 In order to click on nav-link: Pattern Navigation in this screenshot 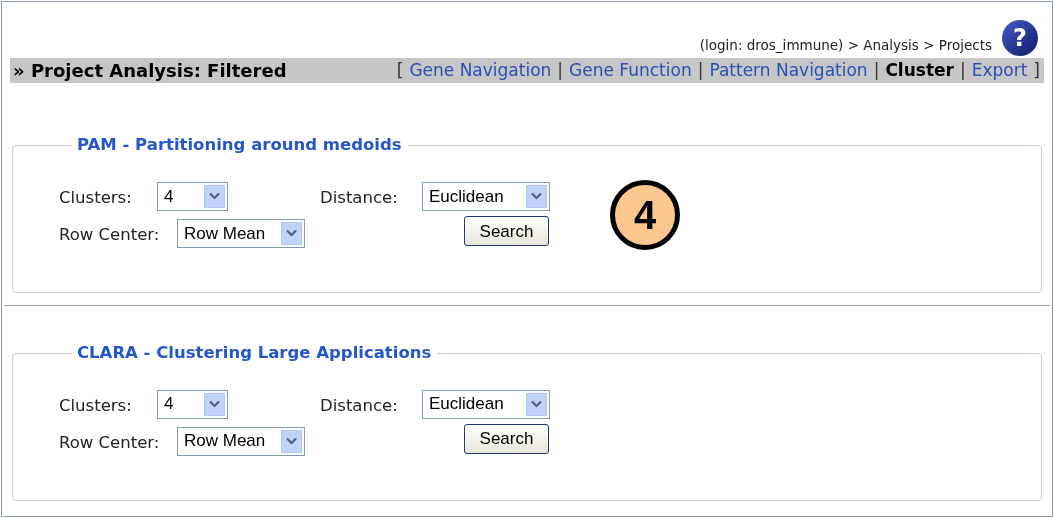, I will do `click(788, 70)`.